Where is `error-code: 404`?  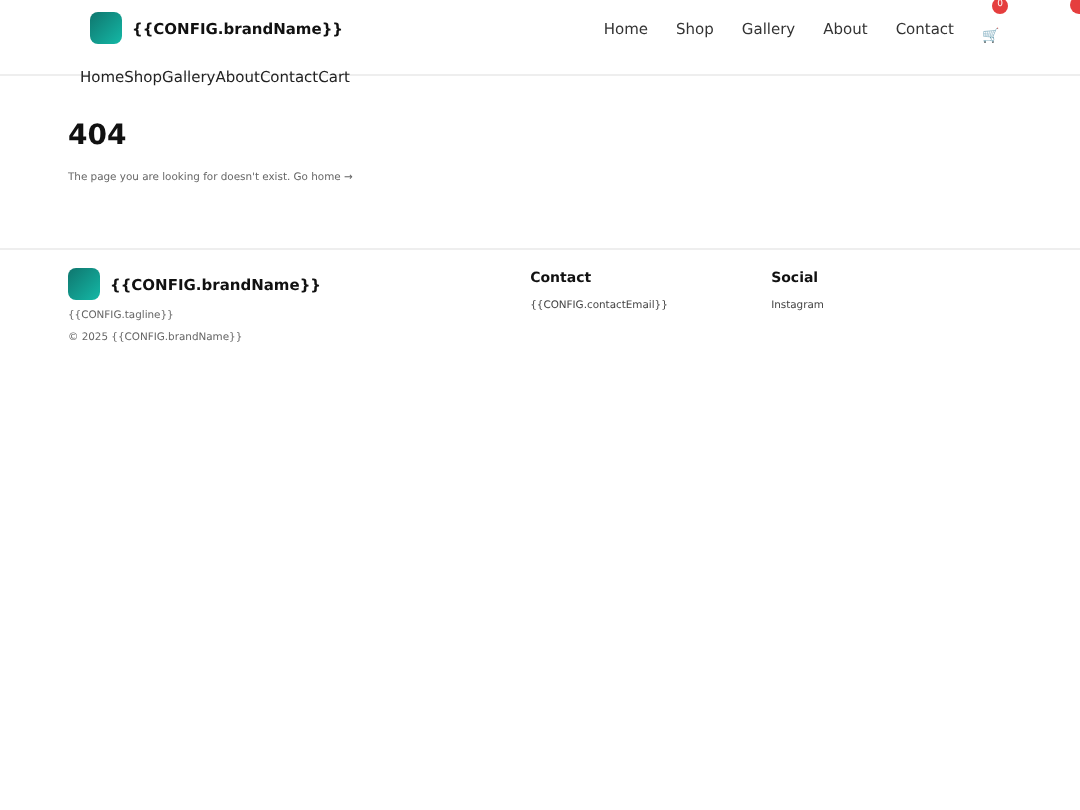
error-code: 404 is located at coordinates (98, 136).